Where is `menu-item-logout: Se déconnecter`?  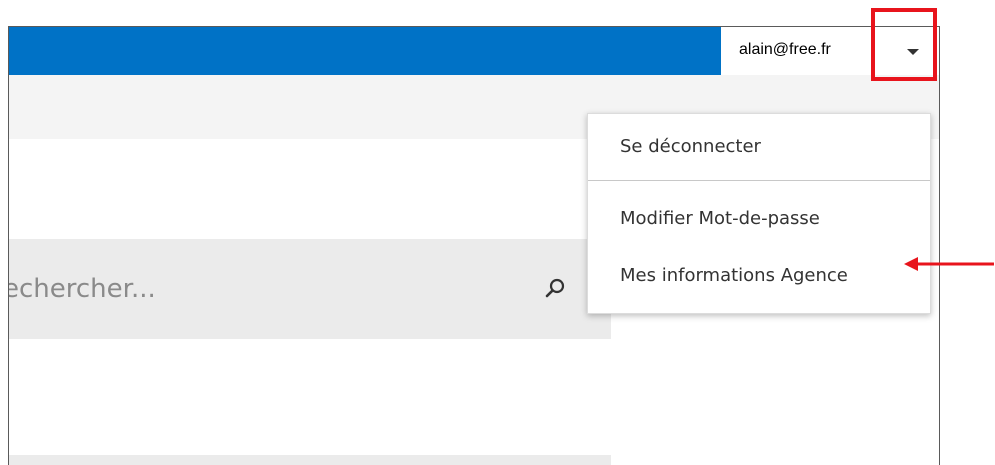 menu-item-logout: Se déconnecter is located at coordinates (759, 147).